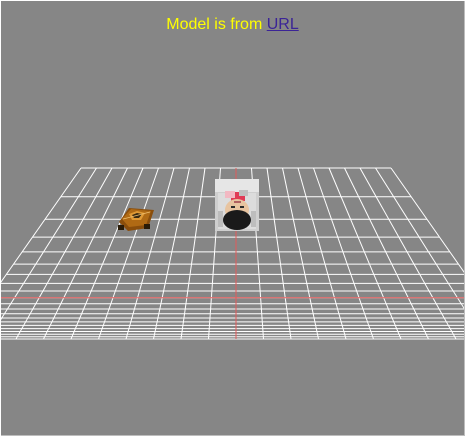 This screenshot has height=437, width=466. Describe the element at coordinates (237, 210) in the screenshot. I see `person-photo` at that location.